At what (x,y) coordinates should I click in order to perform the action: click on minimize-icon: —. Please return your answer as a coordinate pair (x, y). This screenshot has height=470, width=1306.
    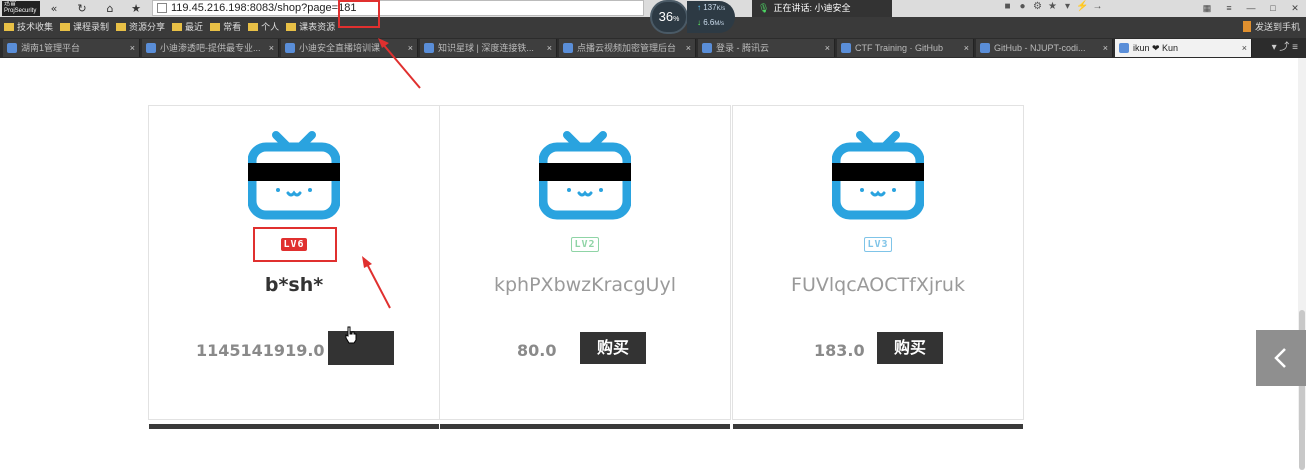
    Looking at the image, I should click on (1251, 8).